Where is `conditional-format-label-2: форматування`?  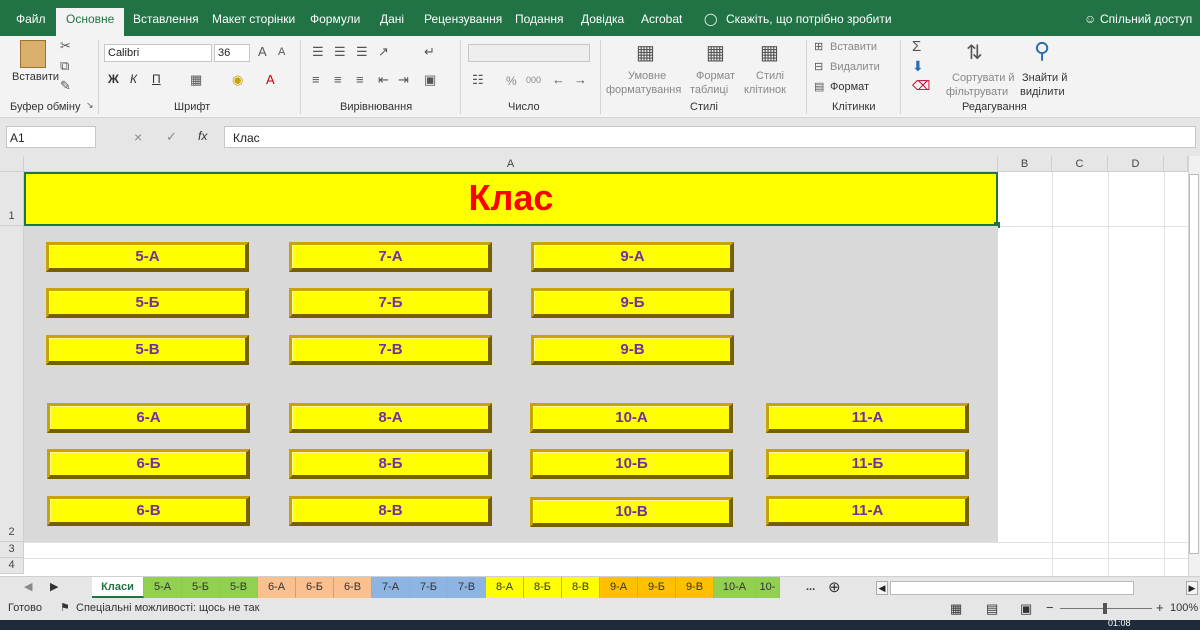 conditional-format-label-2: форматування is located at coordinates (643, 90).